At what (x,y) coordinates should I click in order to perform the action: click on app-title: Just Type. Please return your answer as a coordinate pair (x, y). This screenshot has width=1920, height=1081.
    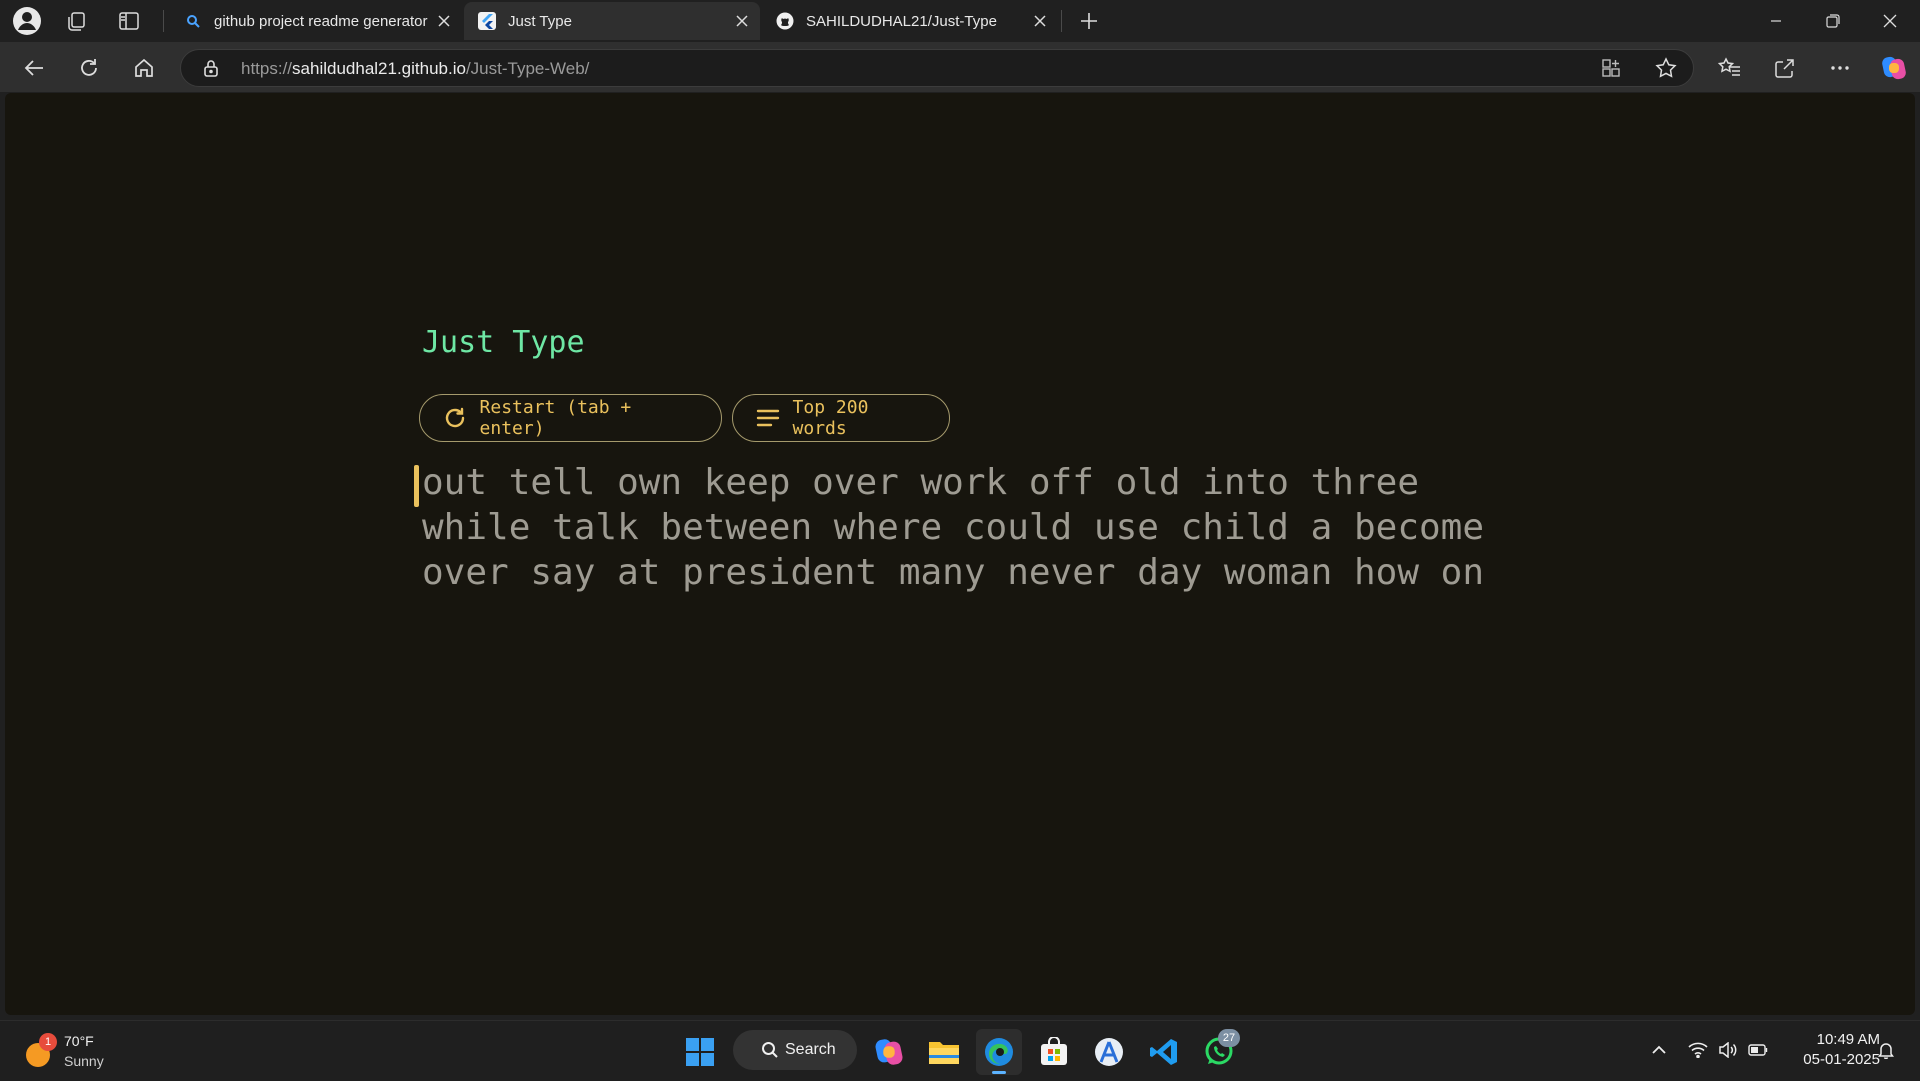
    Looking at the image, I should click on (503, 342).